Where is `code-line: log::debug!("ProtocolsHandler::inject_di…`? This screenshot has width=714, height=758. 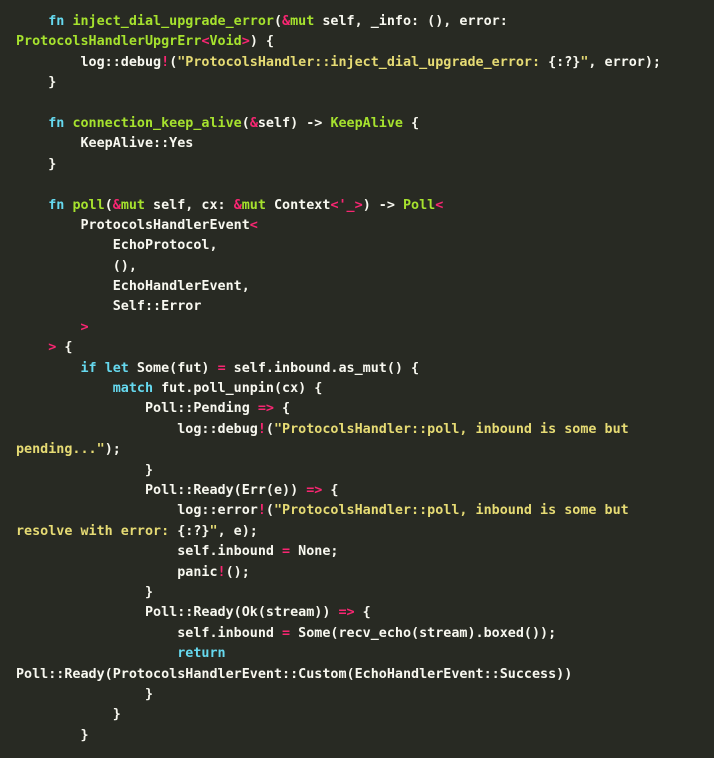
code-line: log::debug!("ProtocolsHandler::inject_di… is located at coordinates (357, 63).